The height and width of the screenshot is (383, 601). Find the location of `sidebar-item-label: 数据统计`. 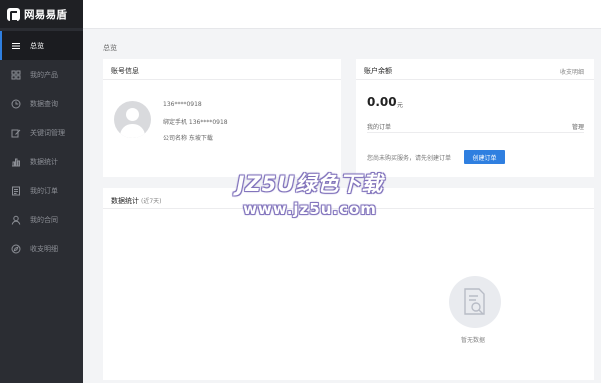

sidebar-item-label: 数据统计 is located at coordinates (44, 161).